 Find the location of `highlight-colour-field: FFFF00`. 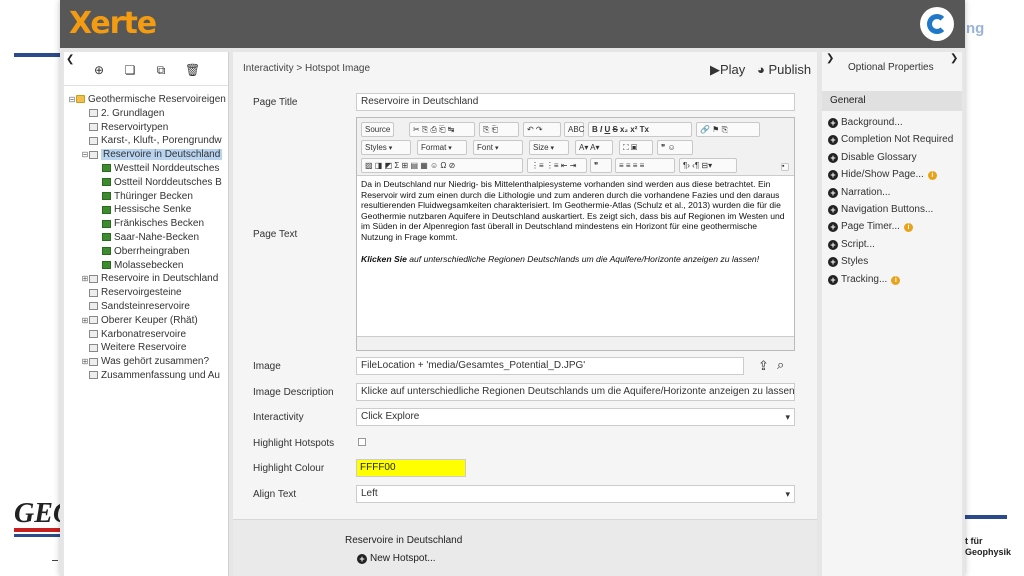

highlight-colour-field: FFFF00 is located at coordinates (411, 468).